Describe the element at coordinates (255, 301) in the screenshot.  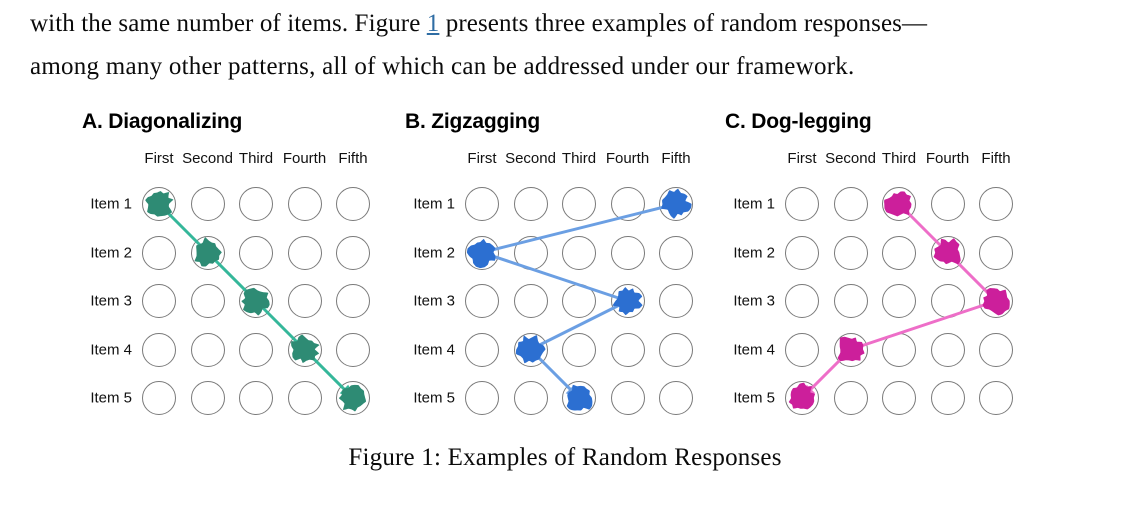
I see `panel-a-response-path` at that location.